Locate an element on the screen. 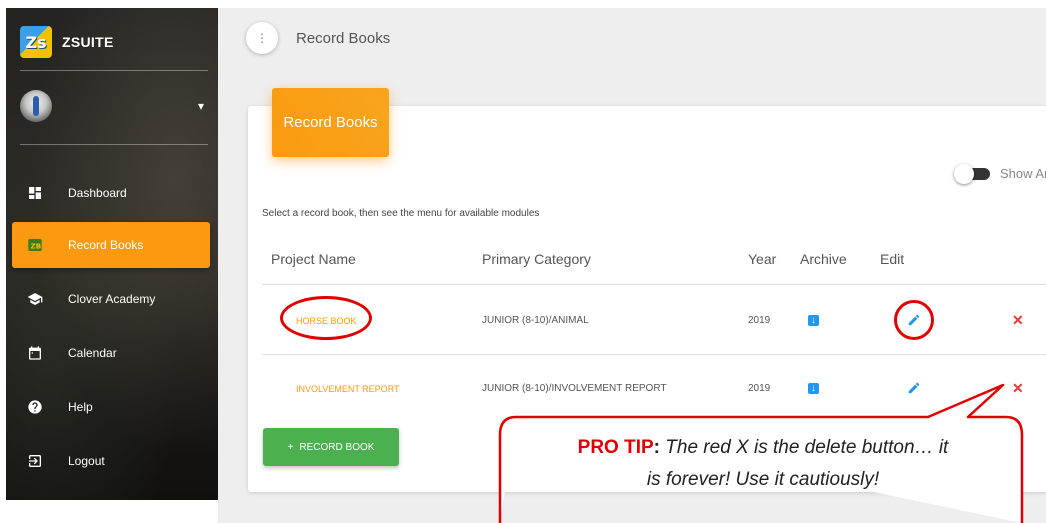 The image size is (1046, 523). record-books-icon: ZB is located at coordinates (35, 245).